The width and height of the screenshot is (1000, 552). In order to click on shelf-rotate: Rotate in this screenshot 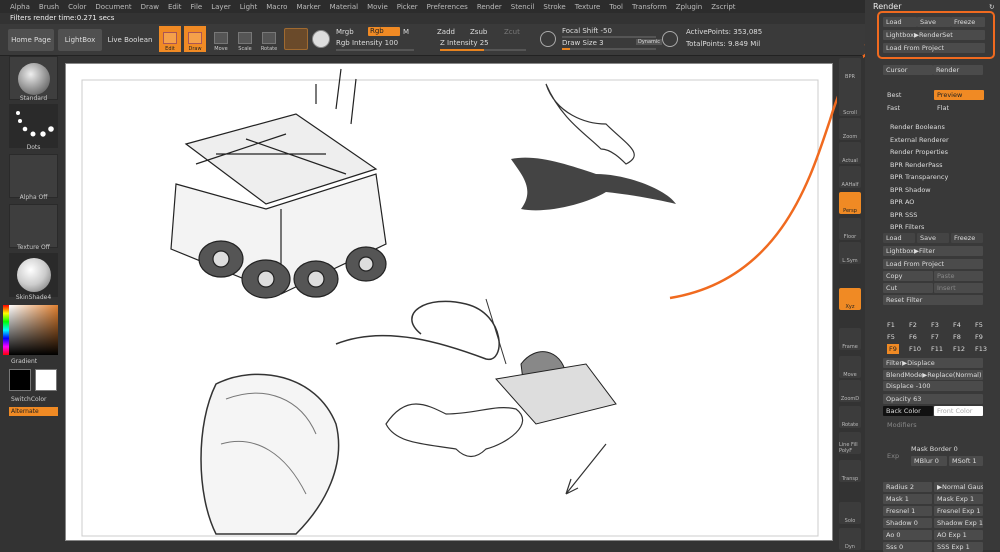, I will do `click(850, 417)`.